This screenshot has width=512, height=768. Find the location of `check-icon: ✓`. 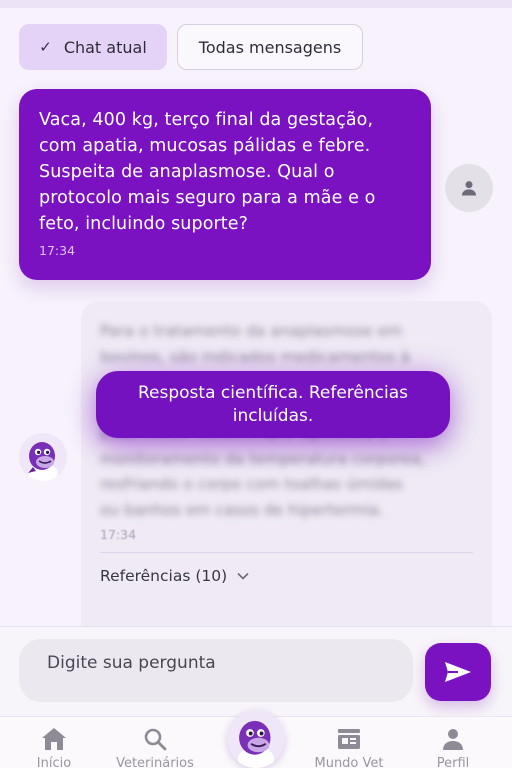

check-icon: ✓ is located at coordinates (45, 47).